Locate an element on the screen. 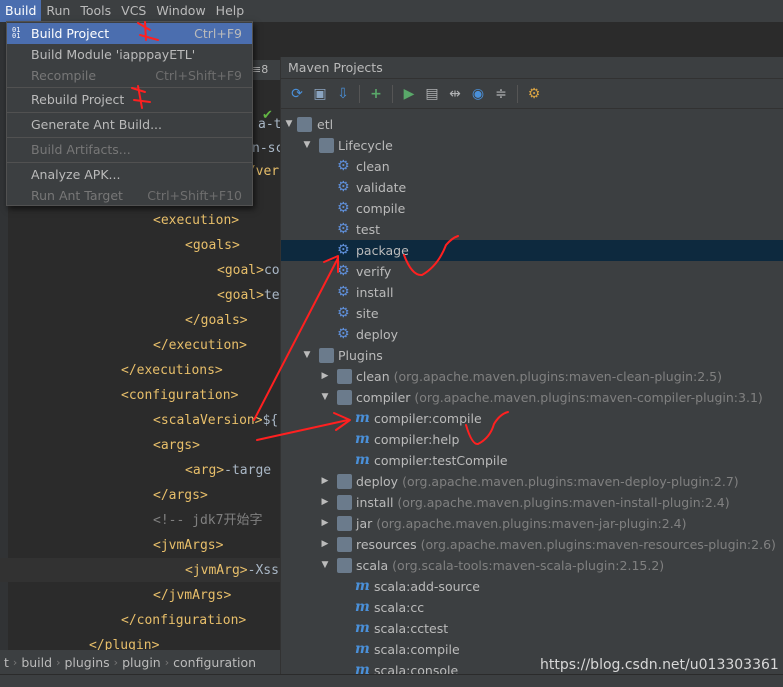 Image resolution: width=783 pixels, height=687 pixels. code-line: <jvmArg>-Xss is located at coordinates (232, 570).